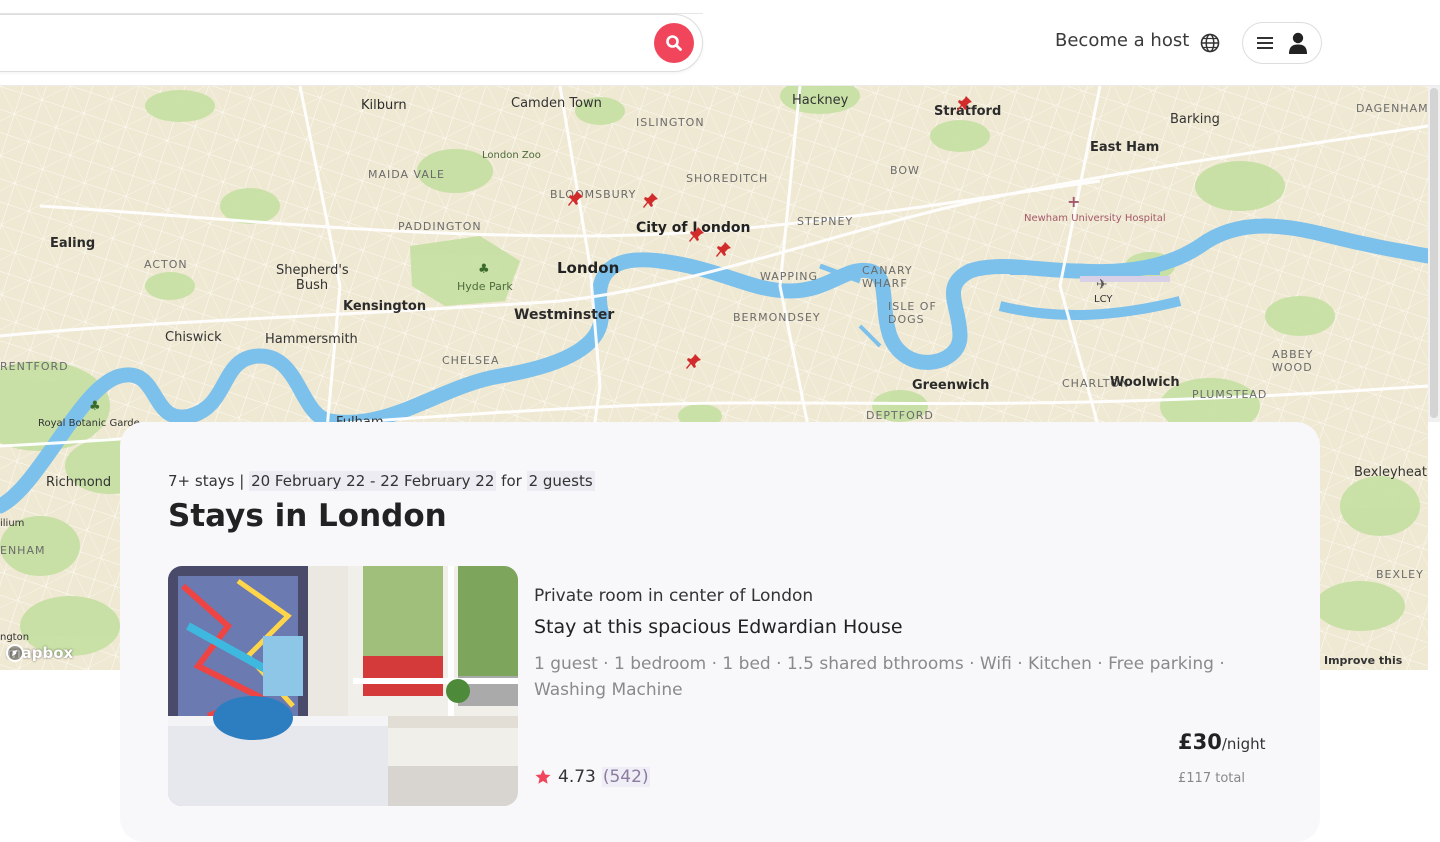  I want to click on map-label-richmond: Richmond, so click(79, 482).